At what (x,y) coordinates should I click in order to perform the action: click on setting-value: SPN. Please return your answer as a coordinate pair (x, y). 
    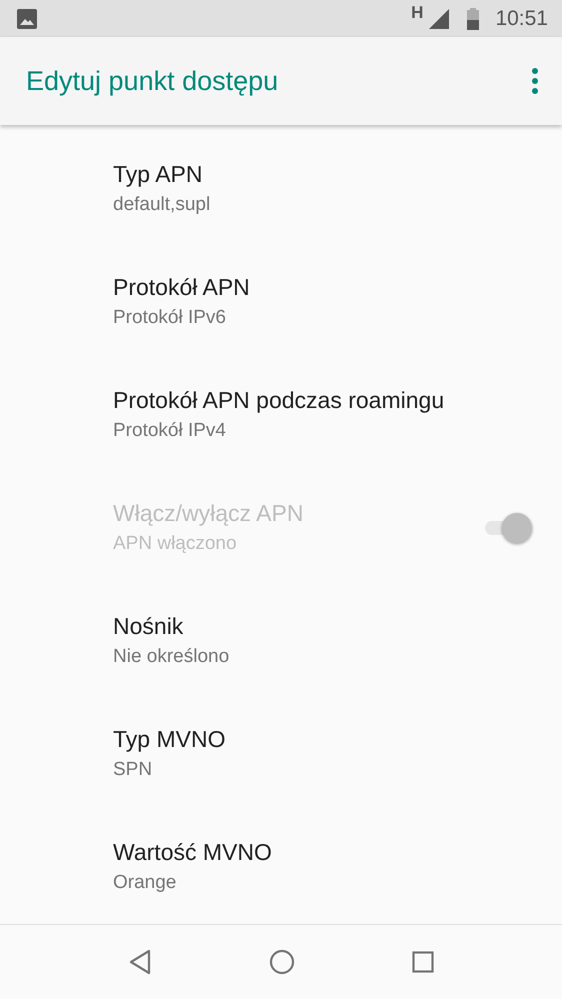
    Looking at the image, I should click on (133, 770).